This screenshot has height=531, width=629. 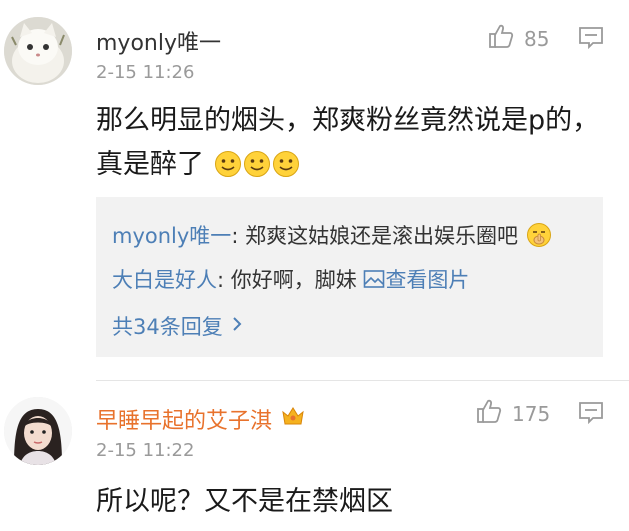 I want to click on like-count: 85, so click(x=537, y=38).